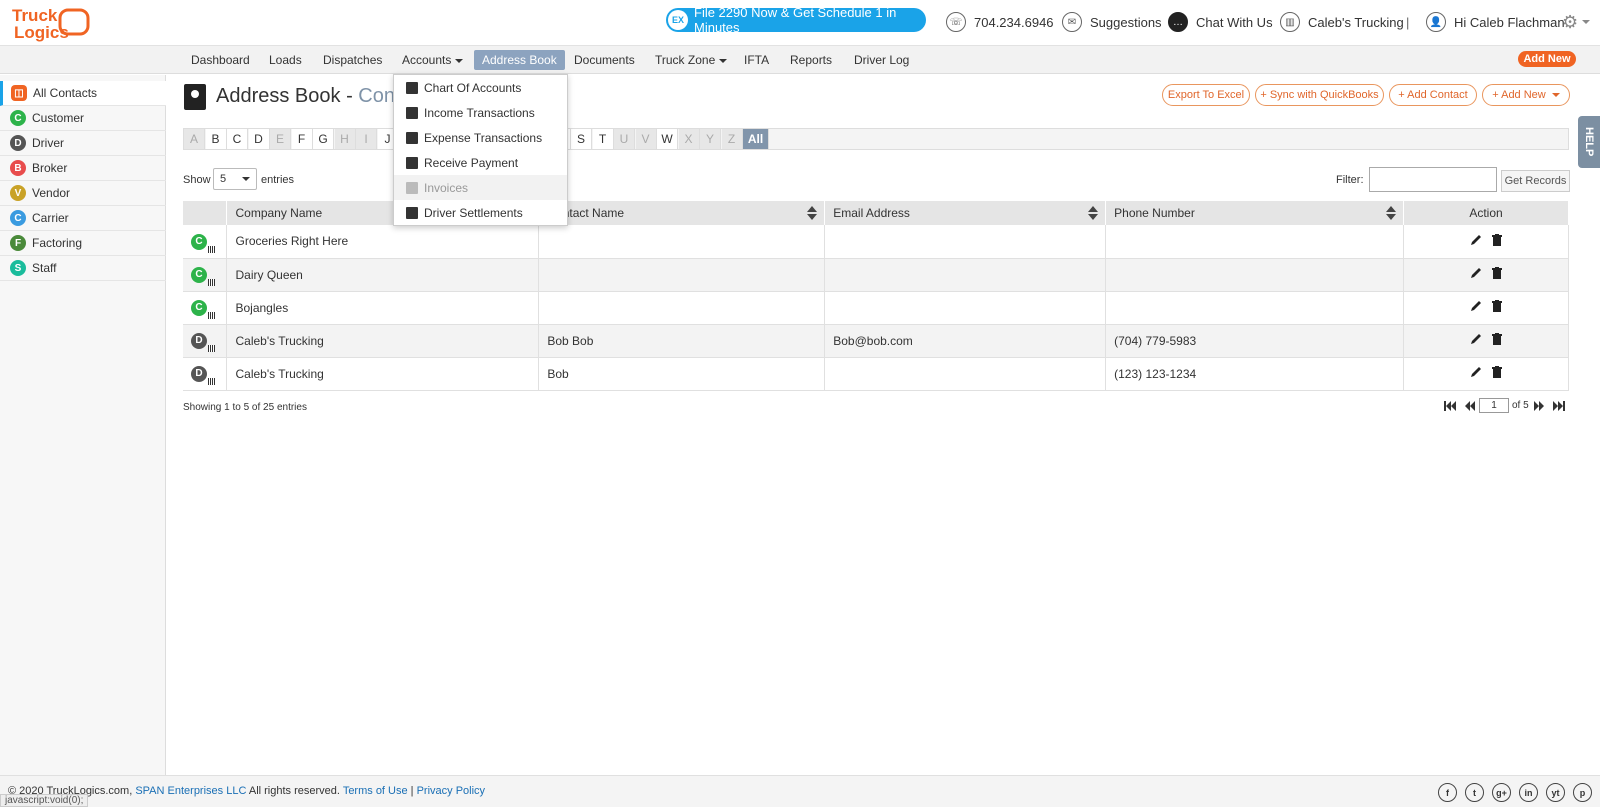 Image resolution: width=1600 pixels, height=807 pixels. Describe the element at coordinates (83, 143) in the screenshot. I see `sidebar-item-driver: D Driver` at that location.